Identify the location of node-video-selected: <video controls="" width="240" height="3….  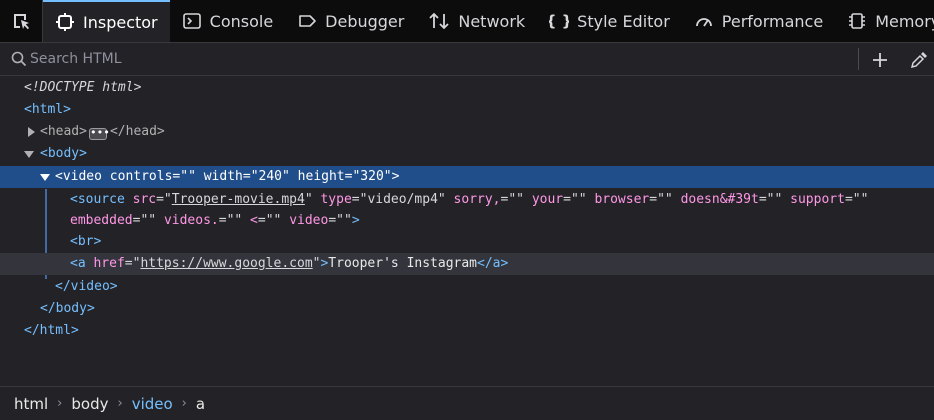
(467, 177).